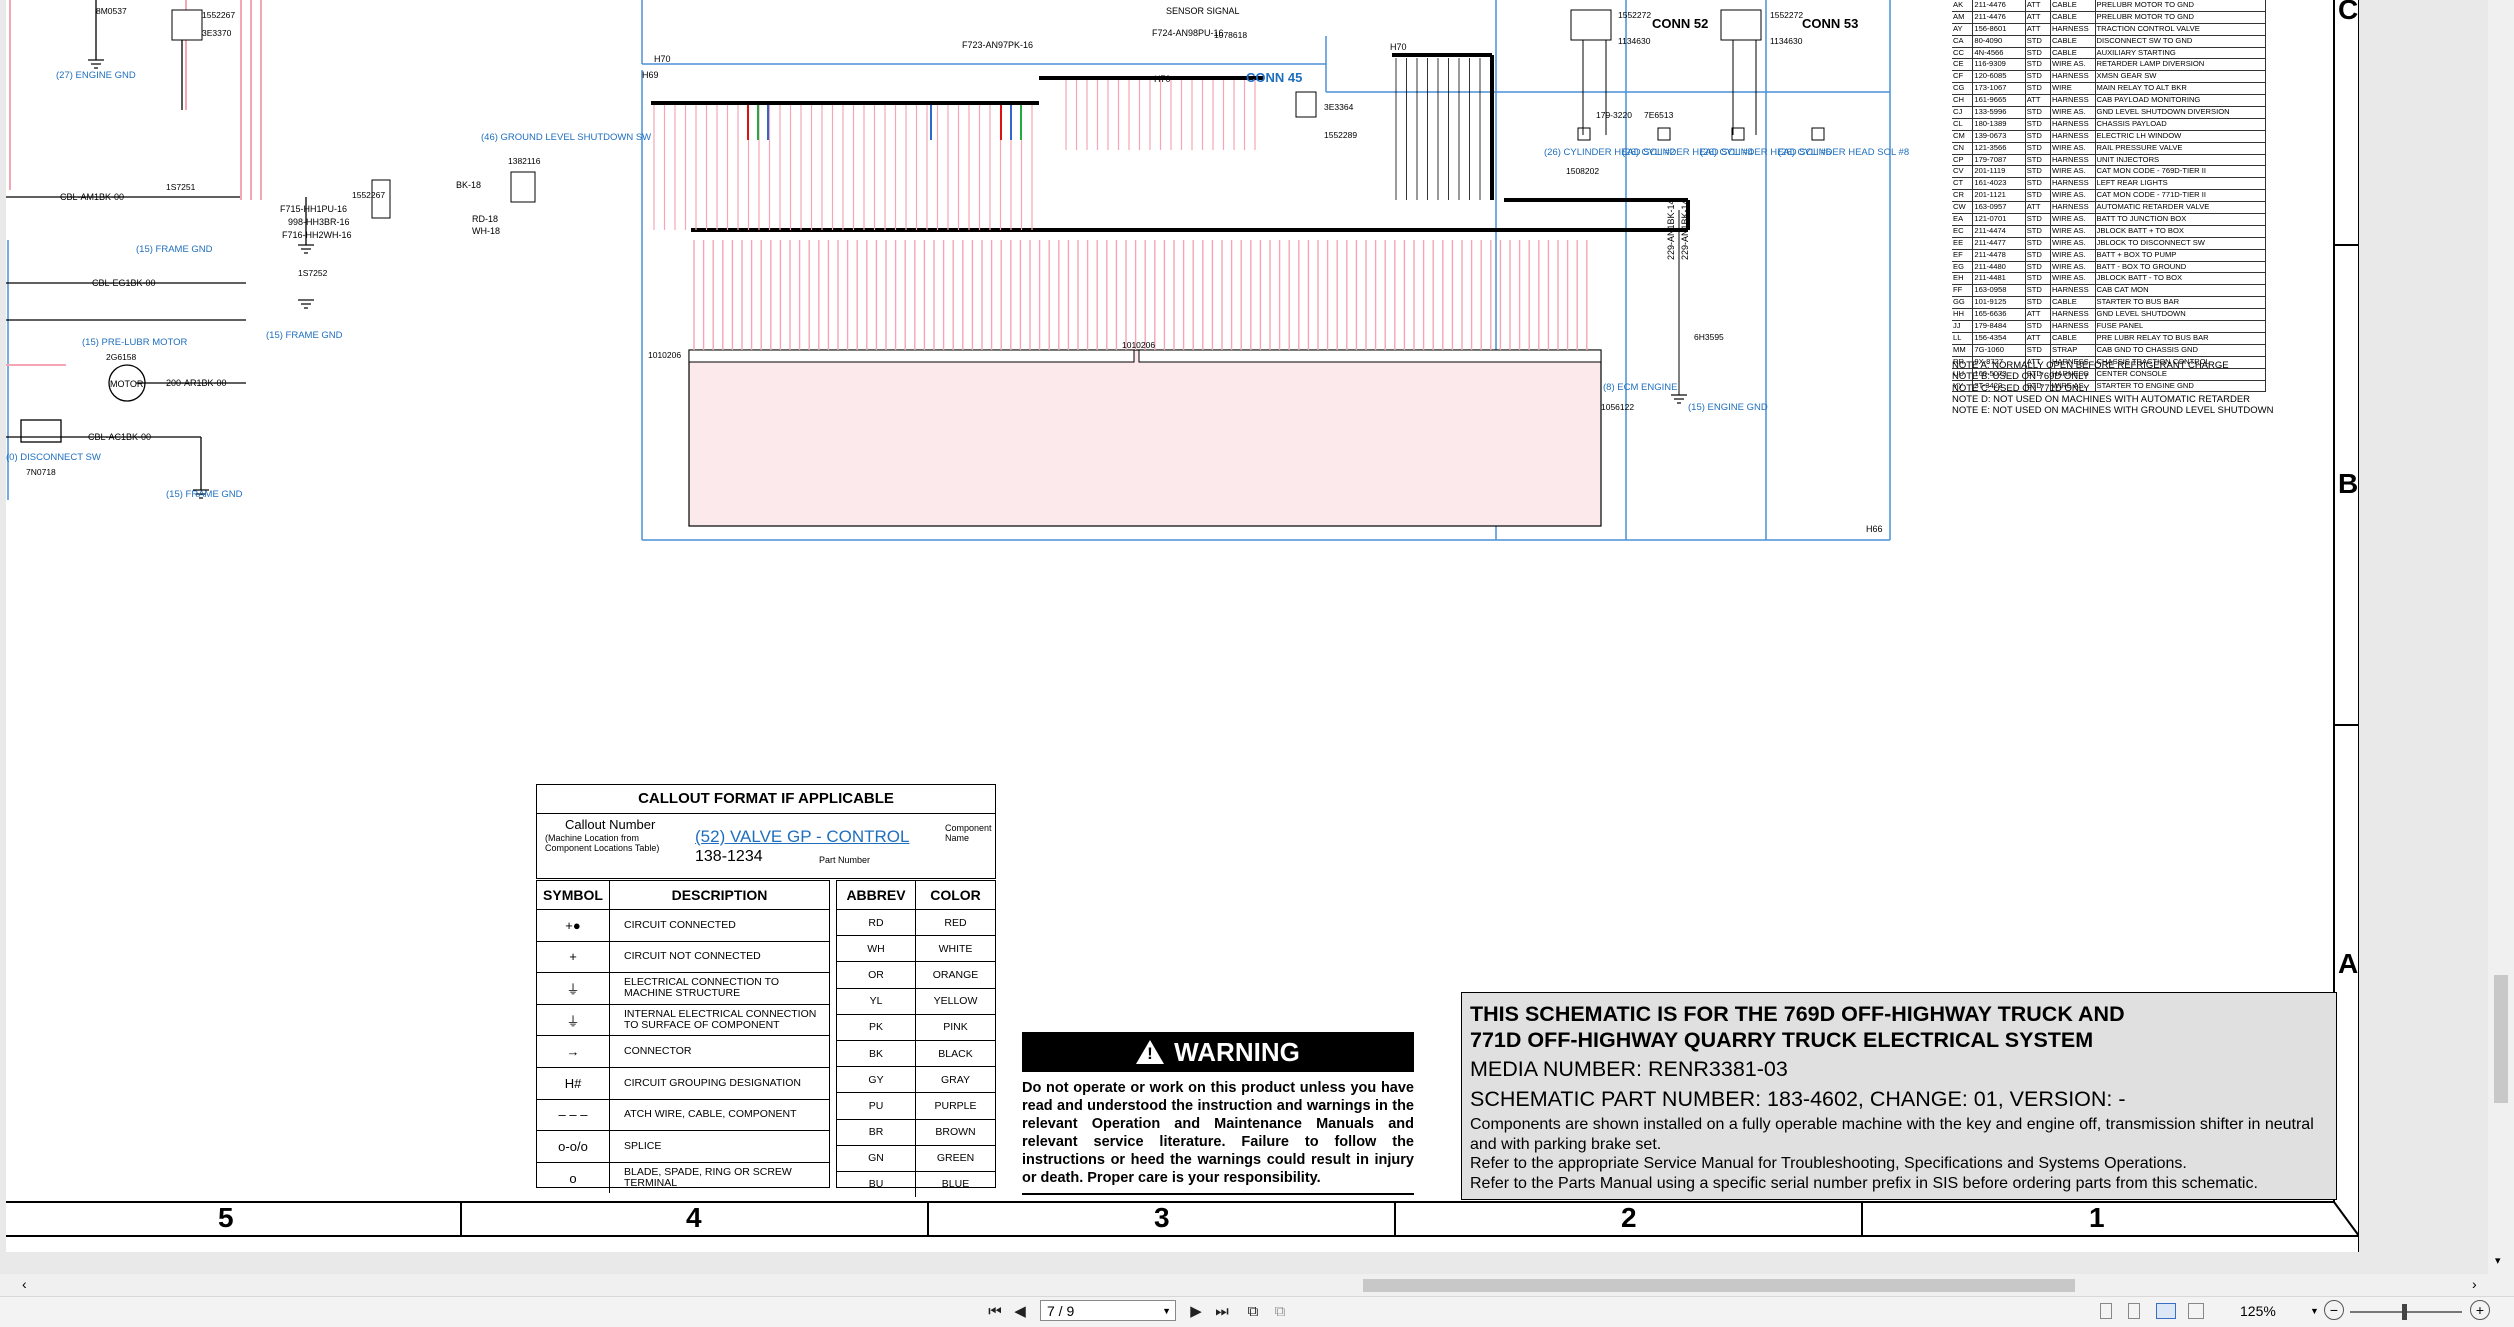  I want to click on warning-header: ! WARNING, so click(1218, 1052).